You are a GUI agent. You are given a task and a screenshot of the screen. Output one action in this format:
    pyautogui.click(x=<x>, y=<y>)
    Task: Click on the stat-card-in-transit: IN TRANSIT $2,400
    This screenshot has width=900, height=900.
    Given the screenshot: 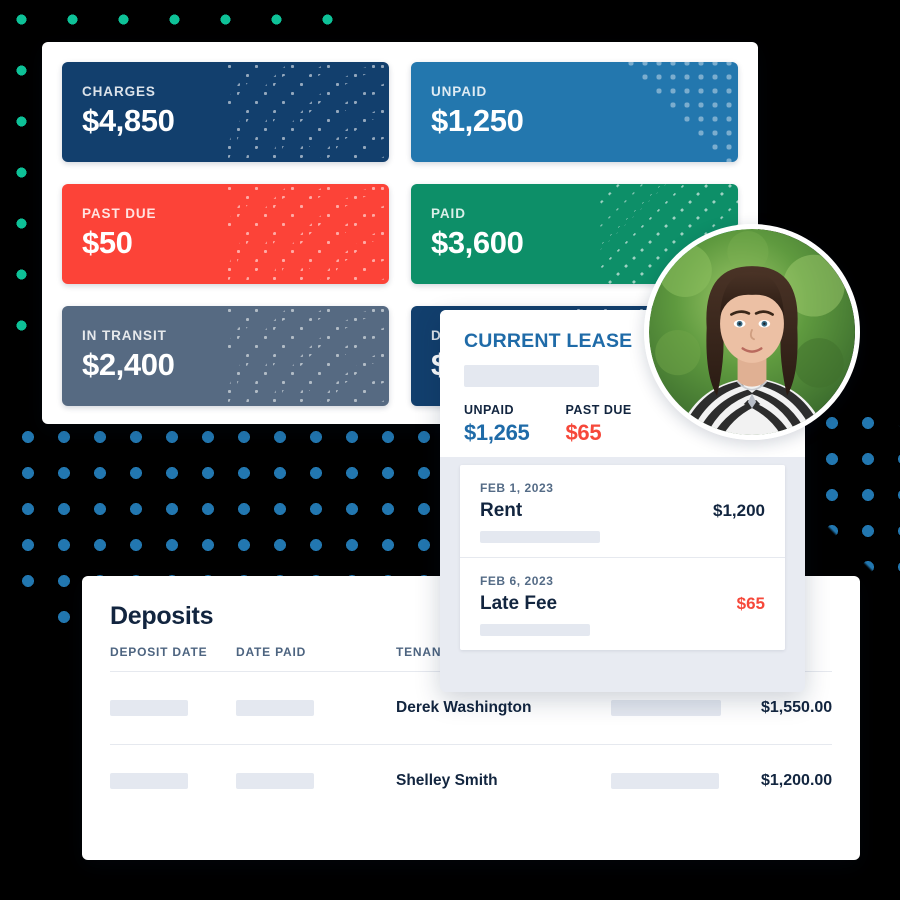 What is the action you would take?
    pyautogui.click(x=225, y=356)
    